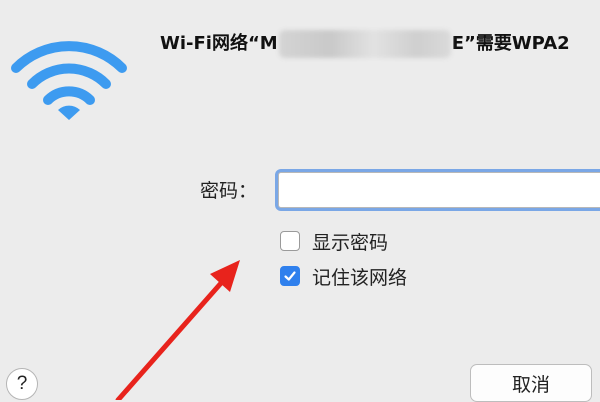 The width and height of the screenshot is (600, 402). What do you see at coordinates (439, 190) in the screenshot?
I see `password-input` at bounding box center [439, 190].